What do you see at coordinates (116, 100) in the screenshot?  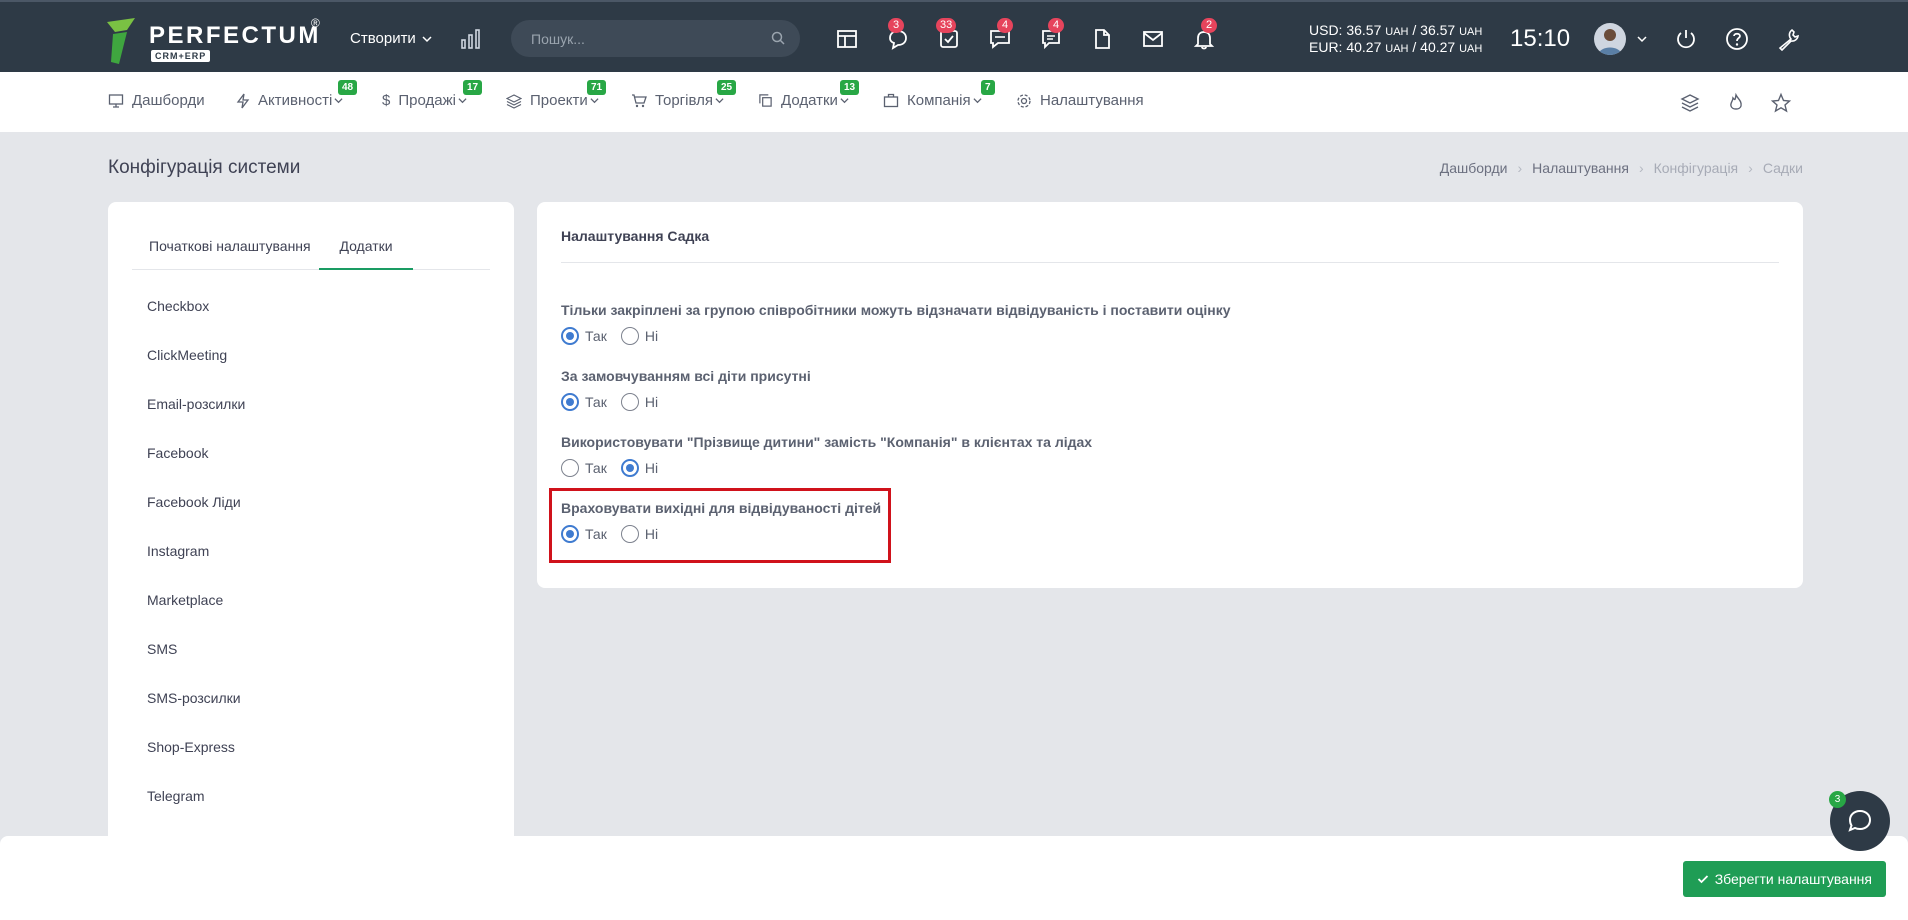 I see `monitor-icon` at bounding box center [116, 100].